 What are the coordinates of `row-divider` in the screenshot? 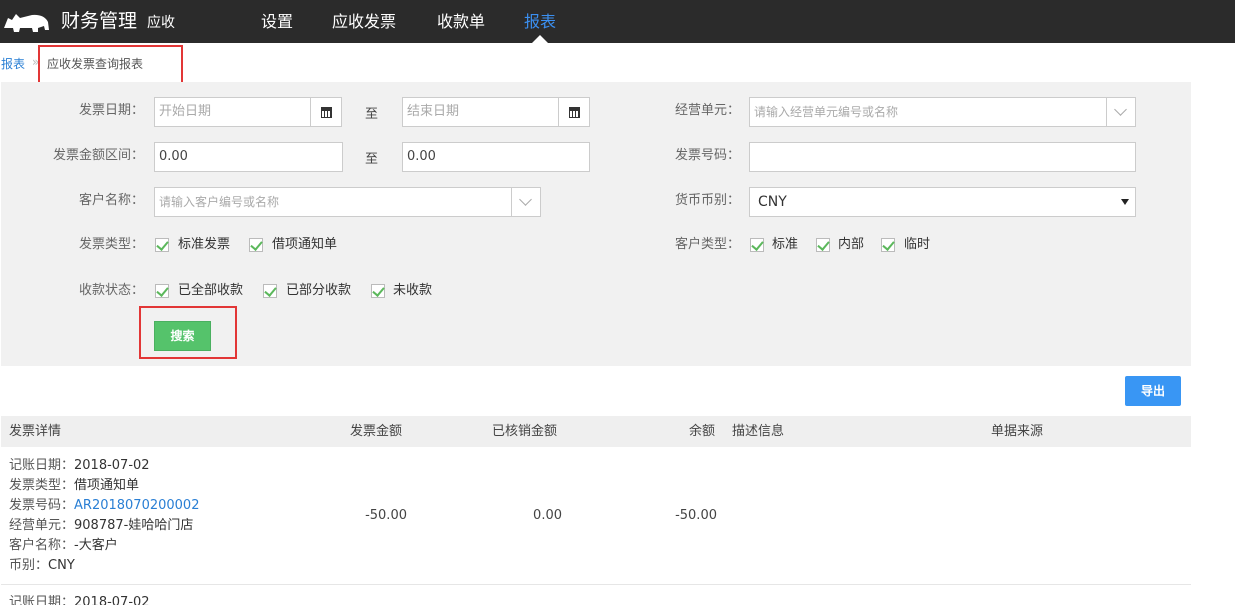 It's located at (596, 584).